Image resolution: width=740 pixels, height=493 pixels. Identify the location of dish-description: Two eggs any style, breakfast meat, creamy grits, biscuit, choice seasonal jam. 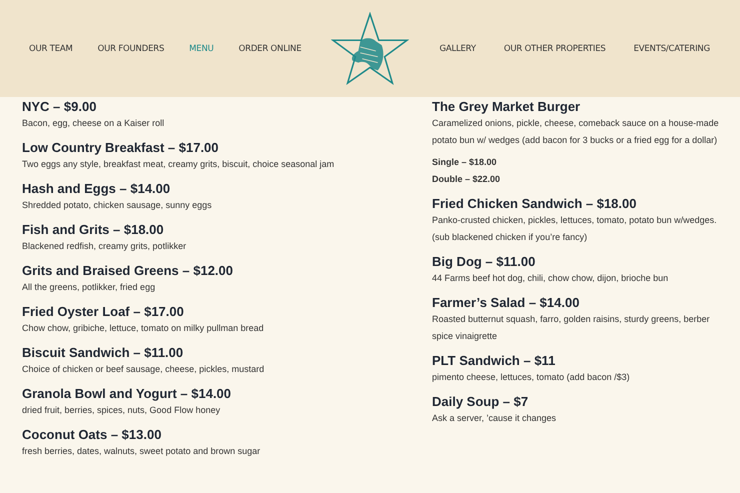
(179, 164).